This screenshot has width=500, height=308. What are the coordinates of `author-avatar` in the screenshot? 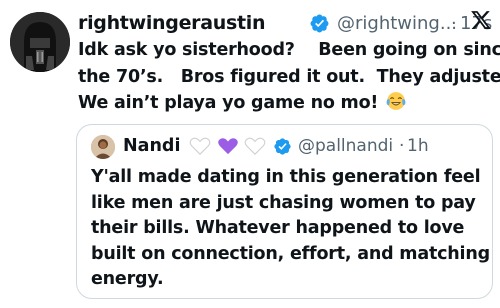 It's located at (40, 42).